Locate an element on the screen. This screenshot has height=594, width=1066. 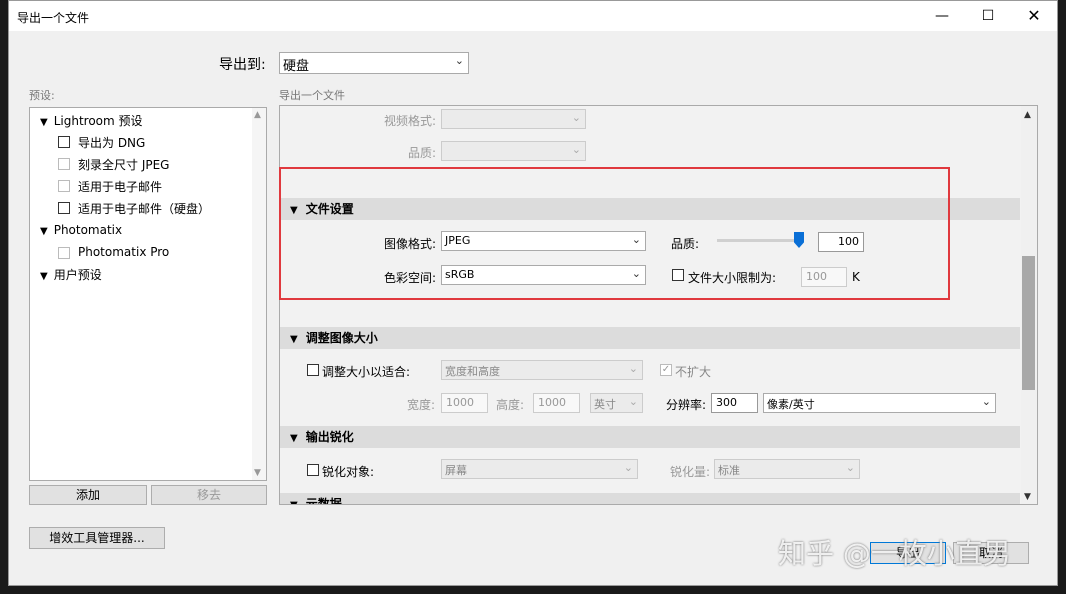
resize-fit-select: 宽度和高度 ⌄ is located at coordinates (542, 370).